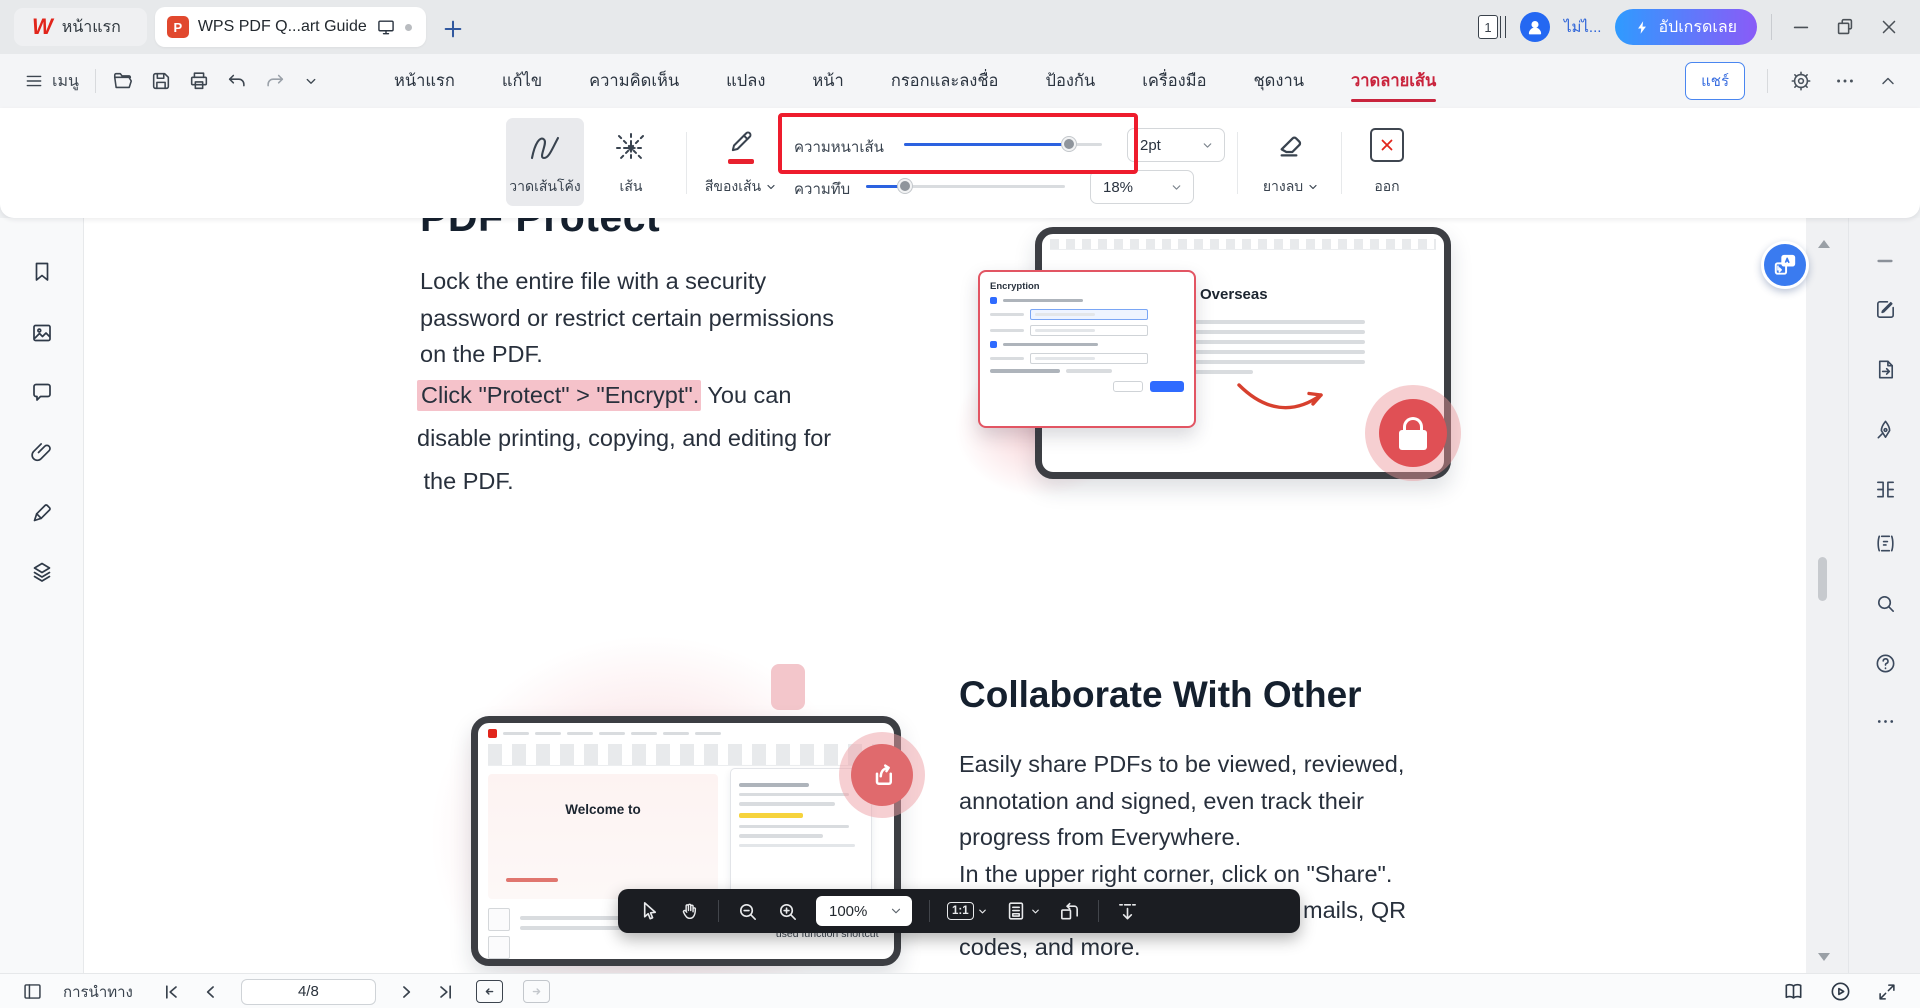  I want to click on main-menu-button: เมนู, so click(51, 81).